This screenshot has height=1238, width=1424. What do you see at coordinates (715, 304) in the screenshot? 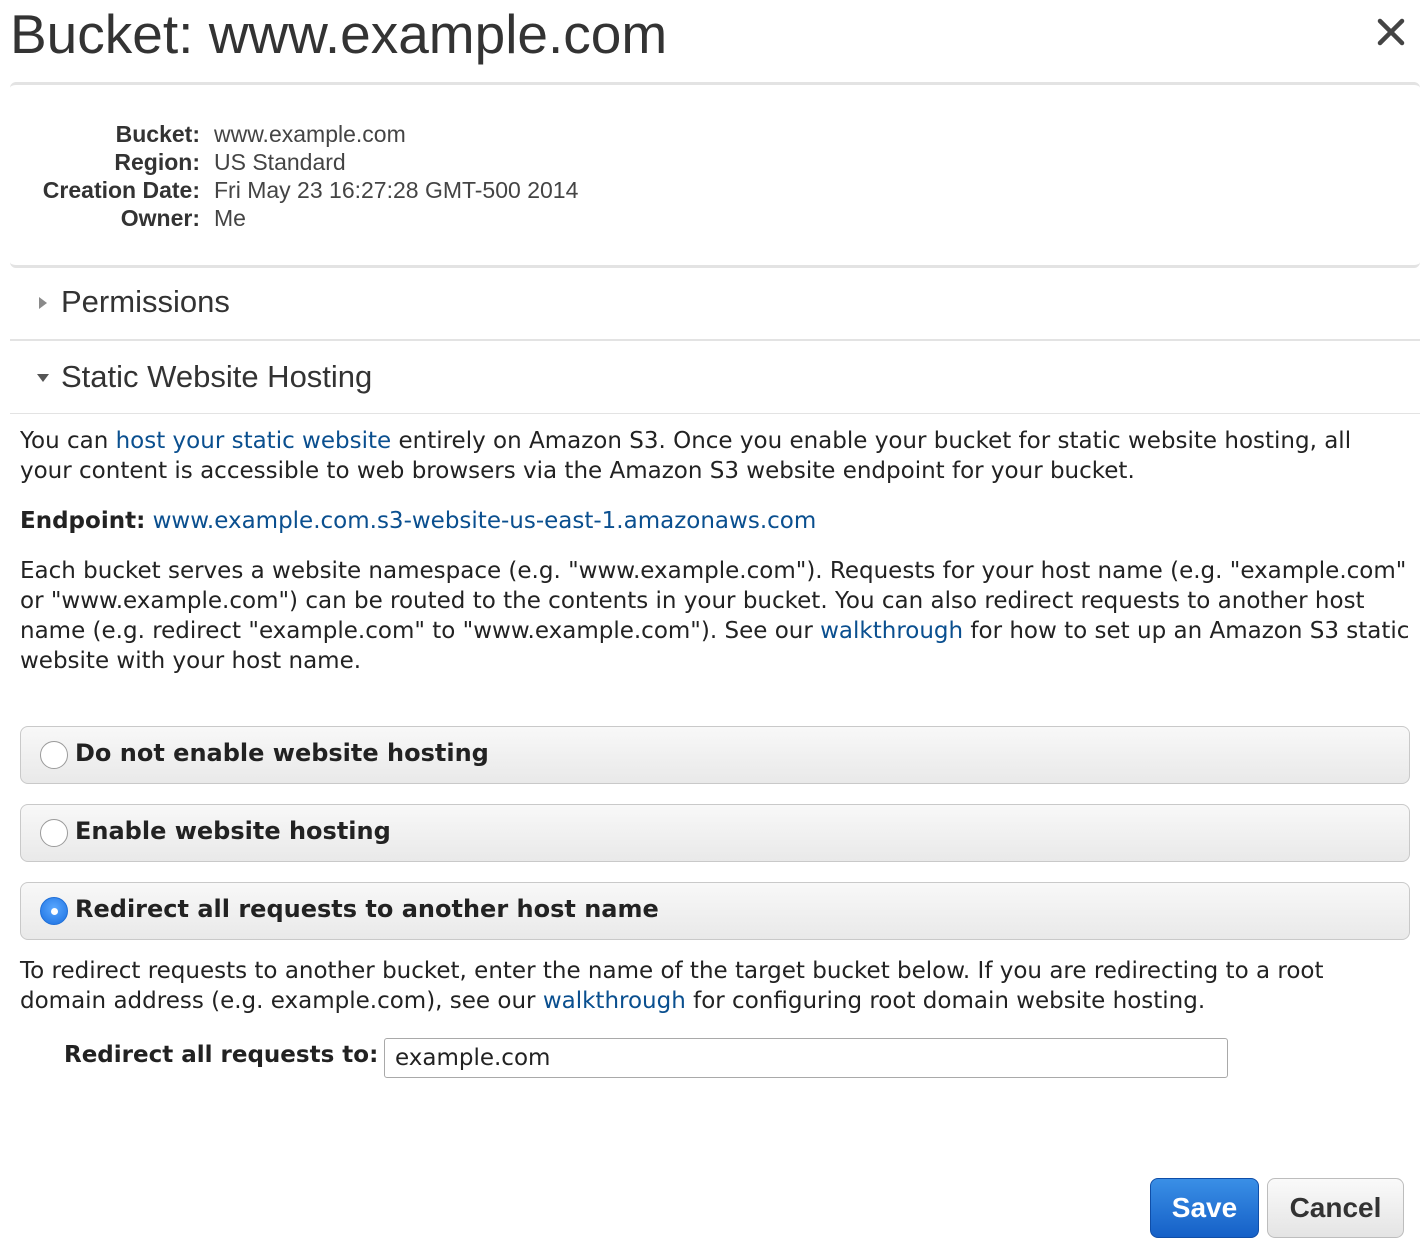
I see `section-permissions: Permissions` at bounding box center [715, 304].